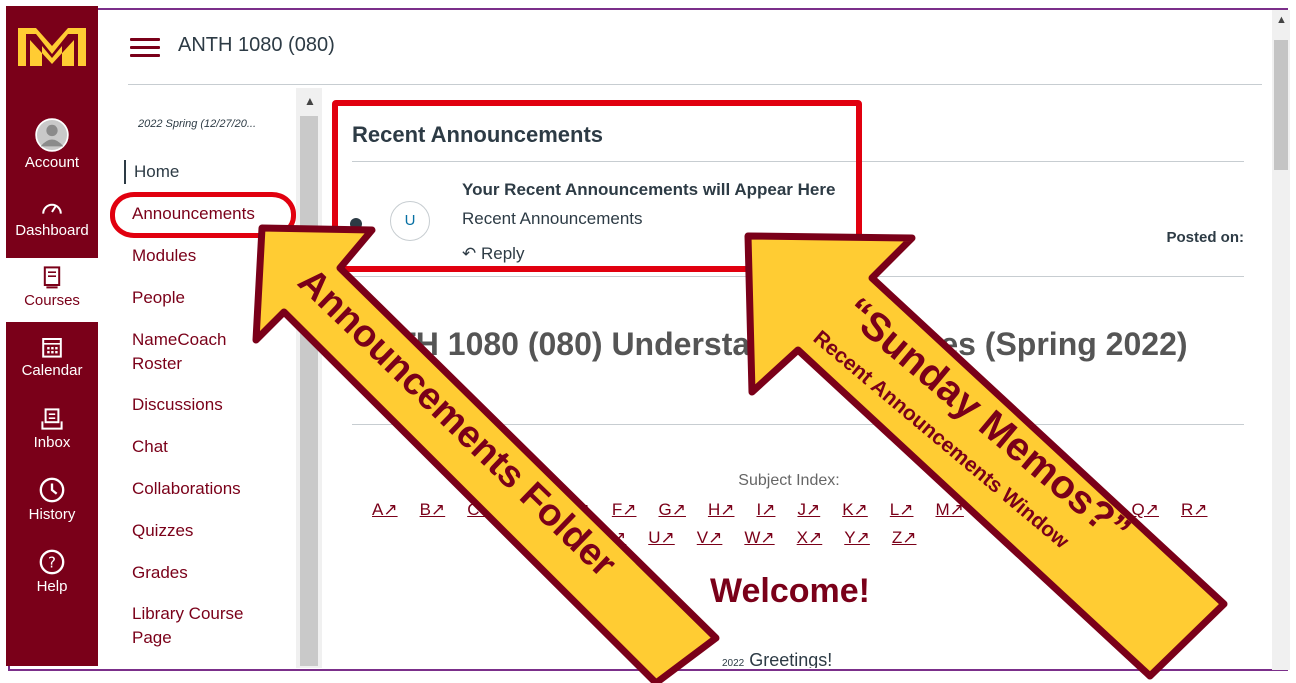  Describe the element at coordinates (457, 422) in the screenshot. I see `left-arrow-label: Announcements Folder` at that location.